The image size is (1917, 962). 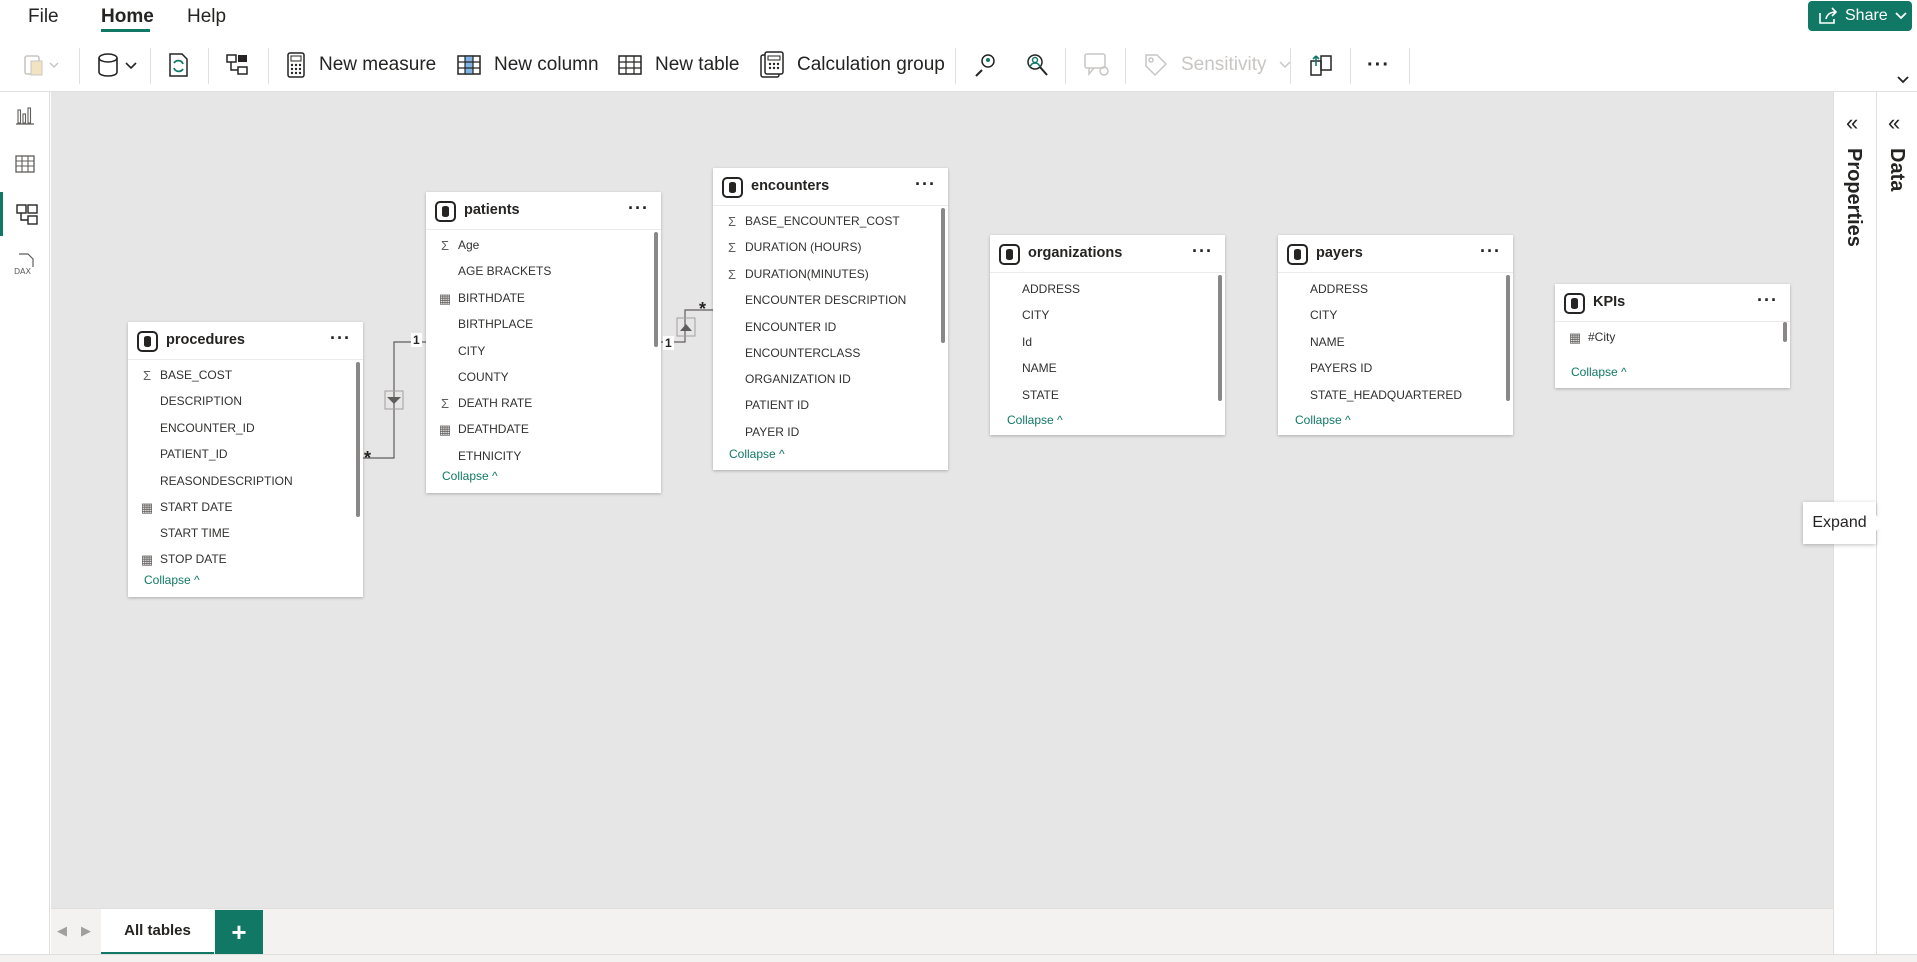 I want to click on field-row: Σ DEATH RATE, so click(x=486, y=403).